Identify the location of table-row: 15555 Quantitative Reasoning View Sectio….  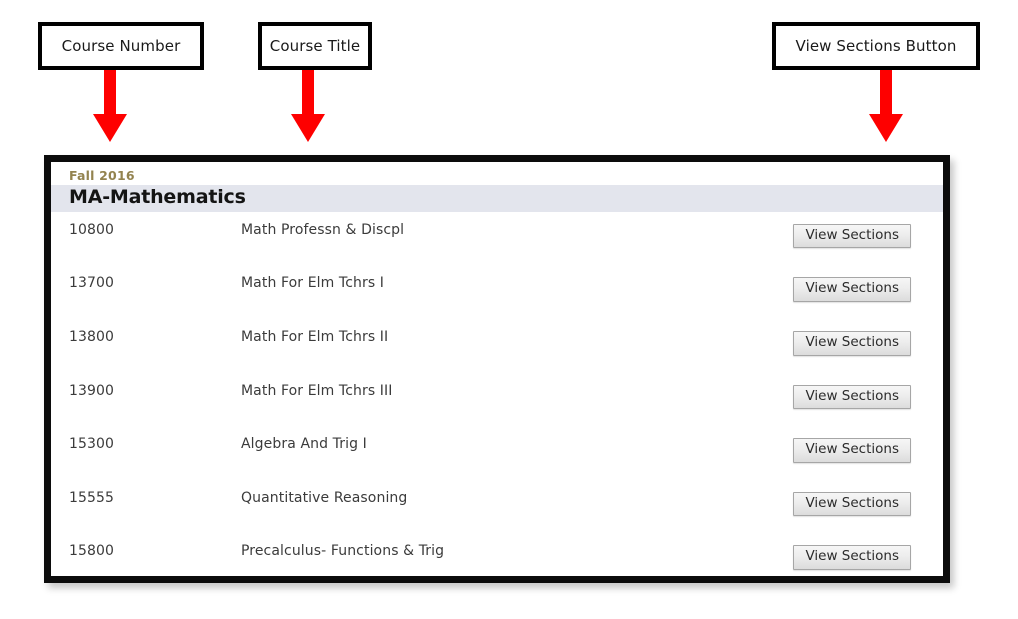
(497, 507).